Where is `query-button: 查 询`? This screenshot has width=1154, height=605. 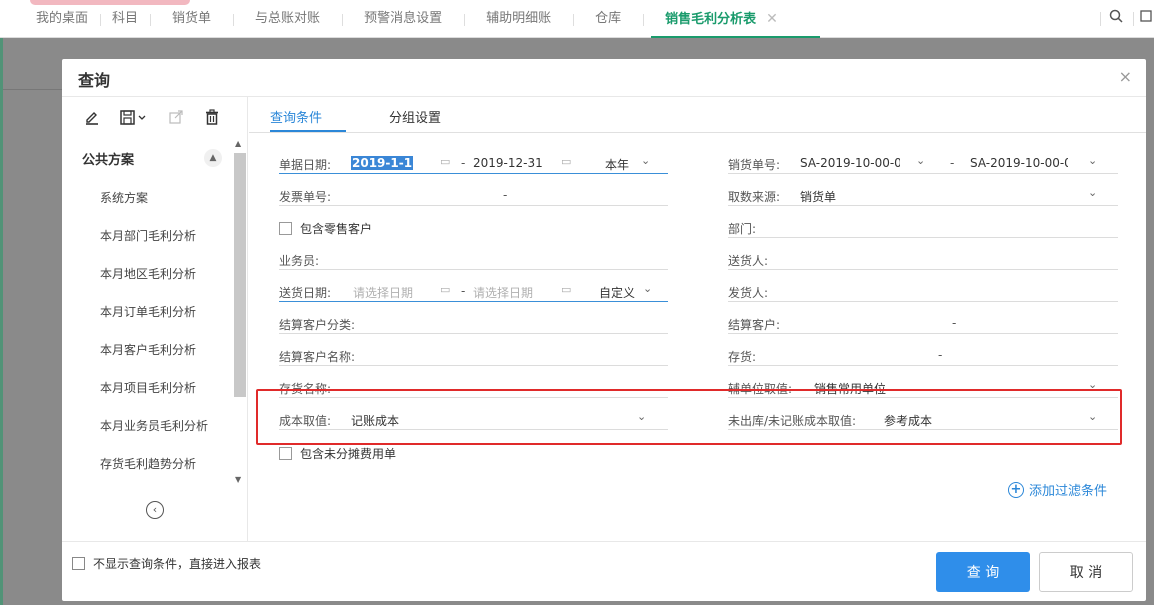
query-button: 查 询 is located at coordinates (983, 572).